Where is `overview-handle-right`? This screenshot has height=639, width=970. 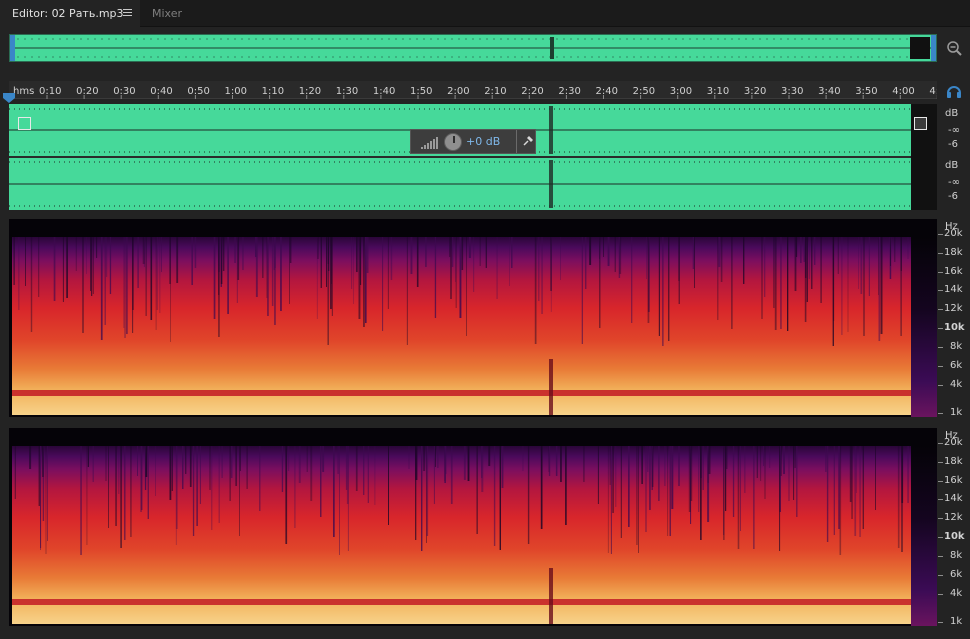
overview-handle-right is located at coordinates (933, 48).